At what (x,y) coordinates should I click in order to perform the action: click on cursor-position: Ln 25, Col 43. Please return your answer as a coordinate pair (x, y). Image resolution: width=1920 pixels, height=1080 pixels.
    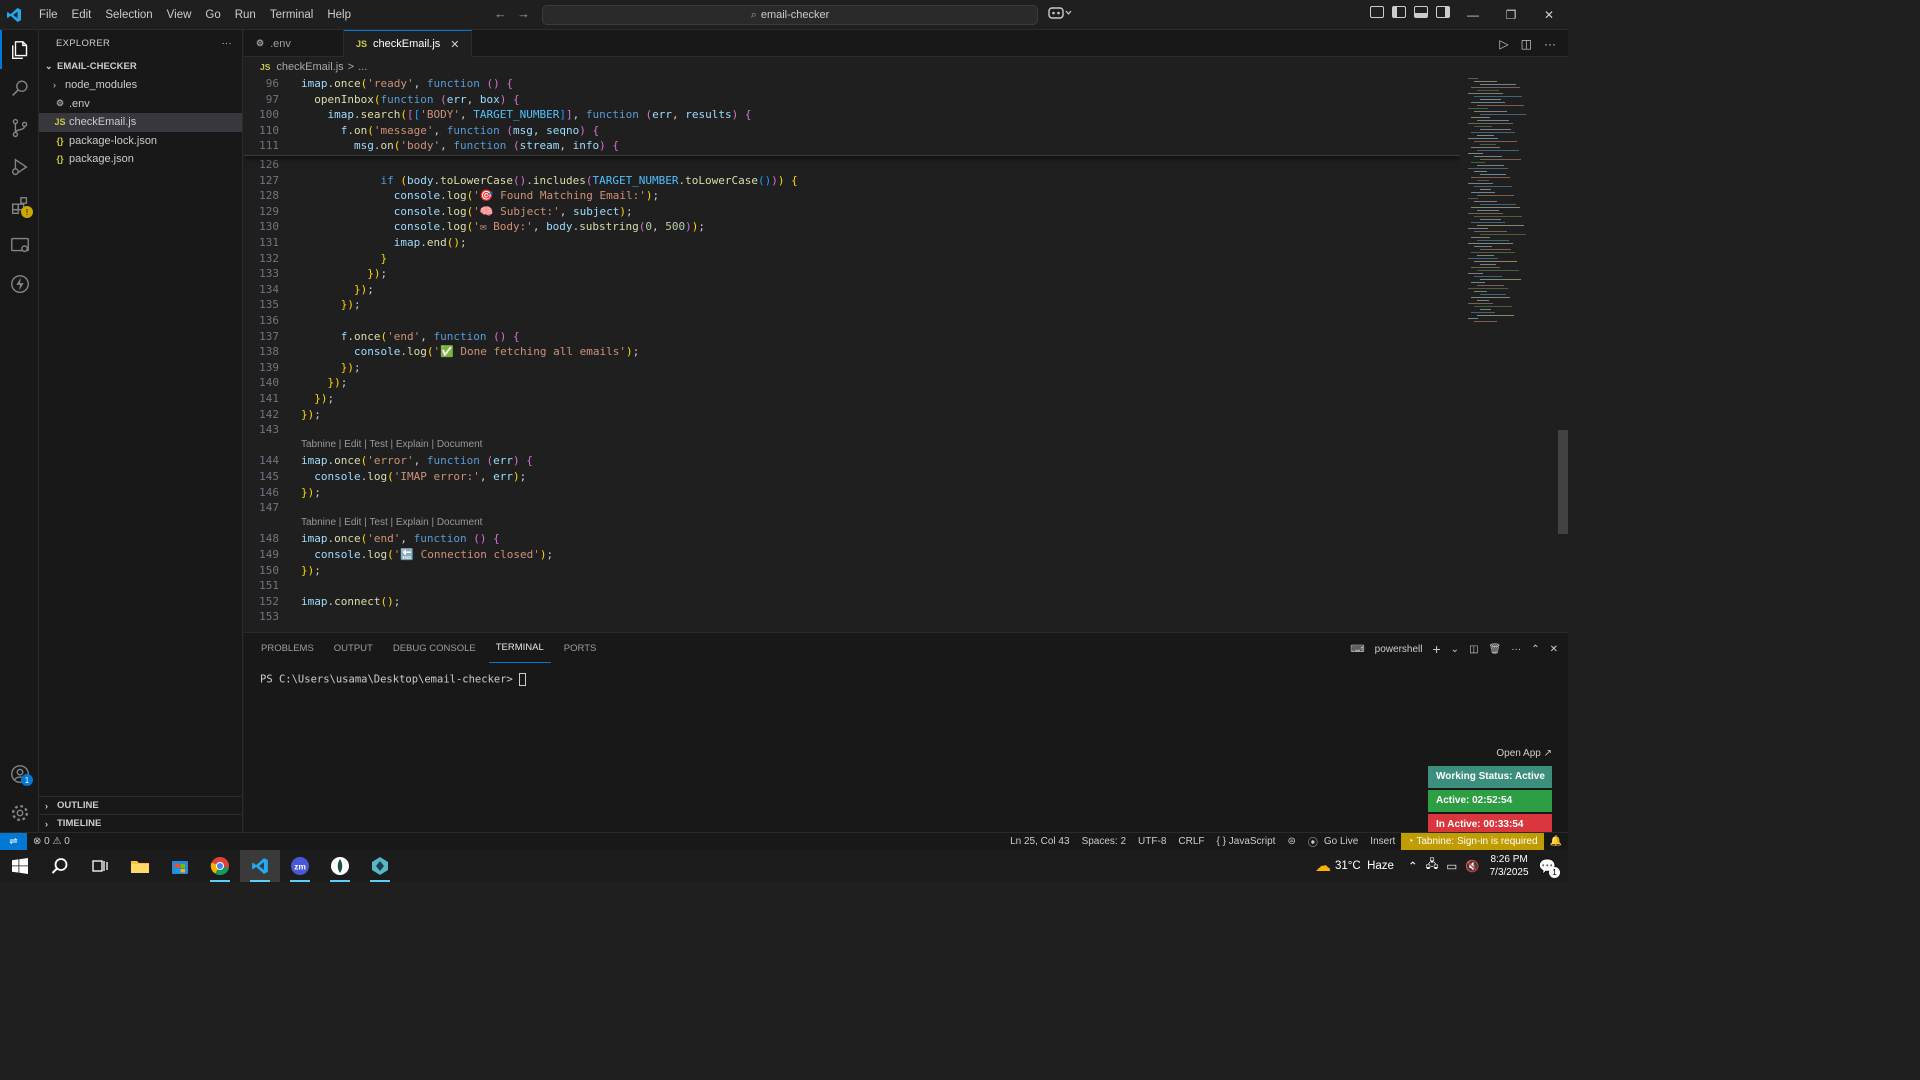
    Looking at the image, I should click on (1040, 841).